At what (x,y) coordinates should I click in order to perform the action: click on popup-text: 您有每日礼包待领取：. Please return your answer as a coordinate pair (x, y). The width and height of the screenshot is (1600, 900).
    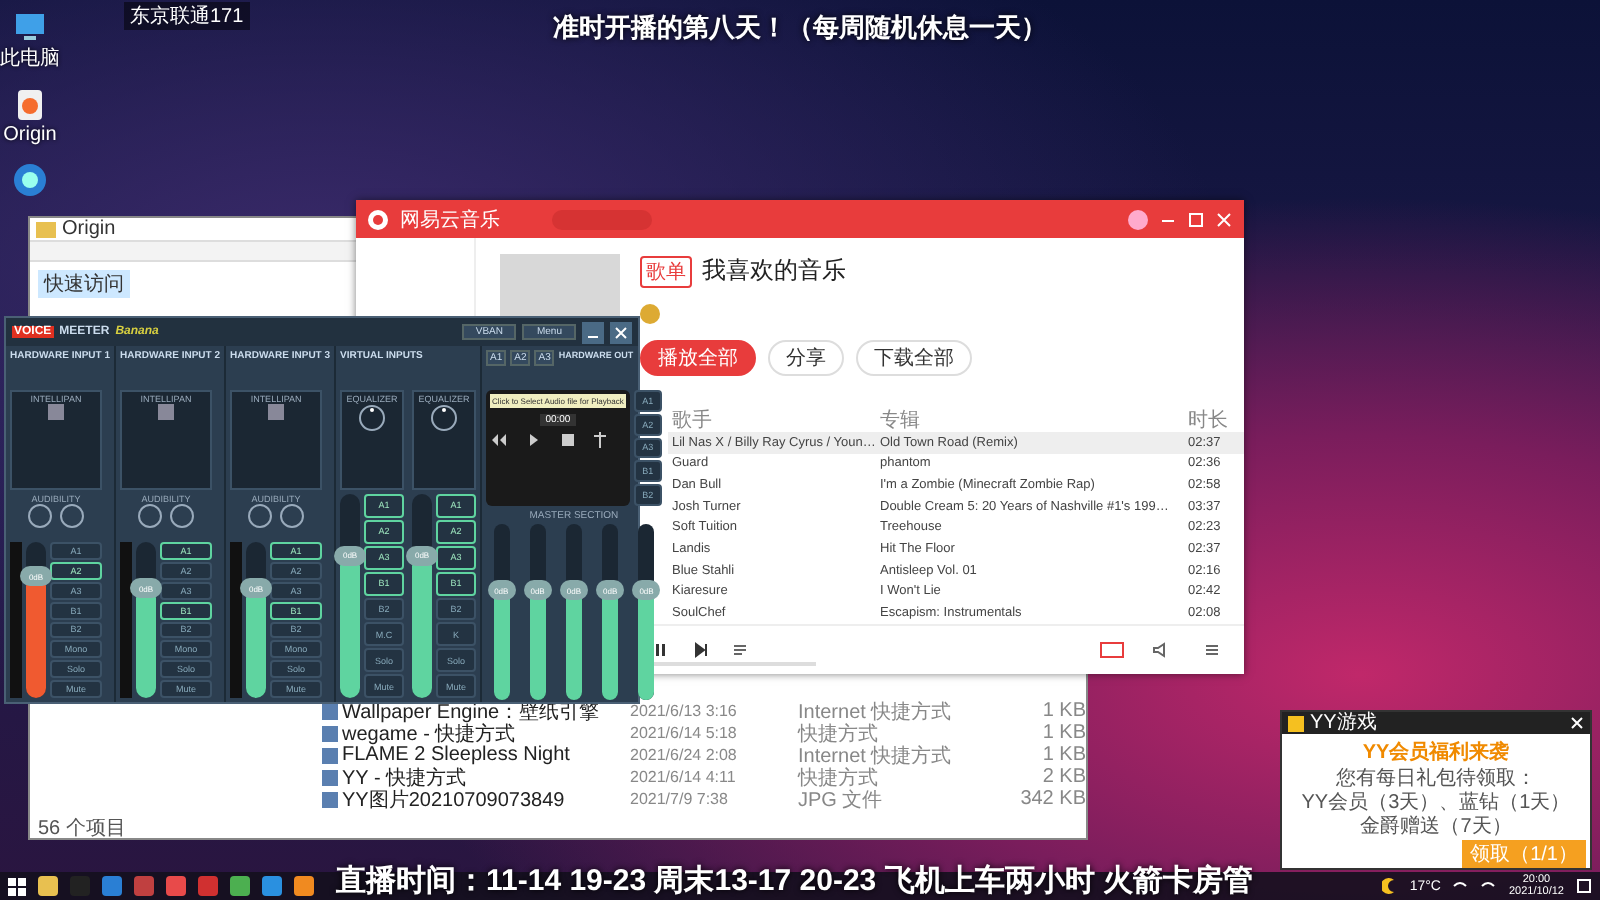
    Looking at the image, I should click on (1436, 779).